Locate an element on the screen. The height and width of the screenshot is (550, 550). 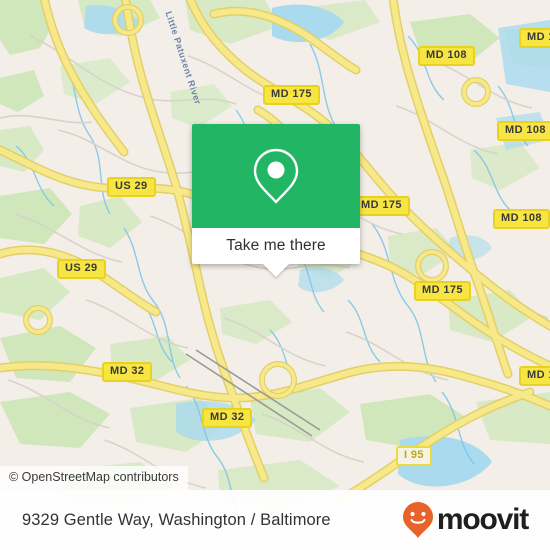
osm-attribution: © OpenStreetMap contributors is located at coordinates (94, 478).